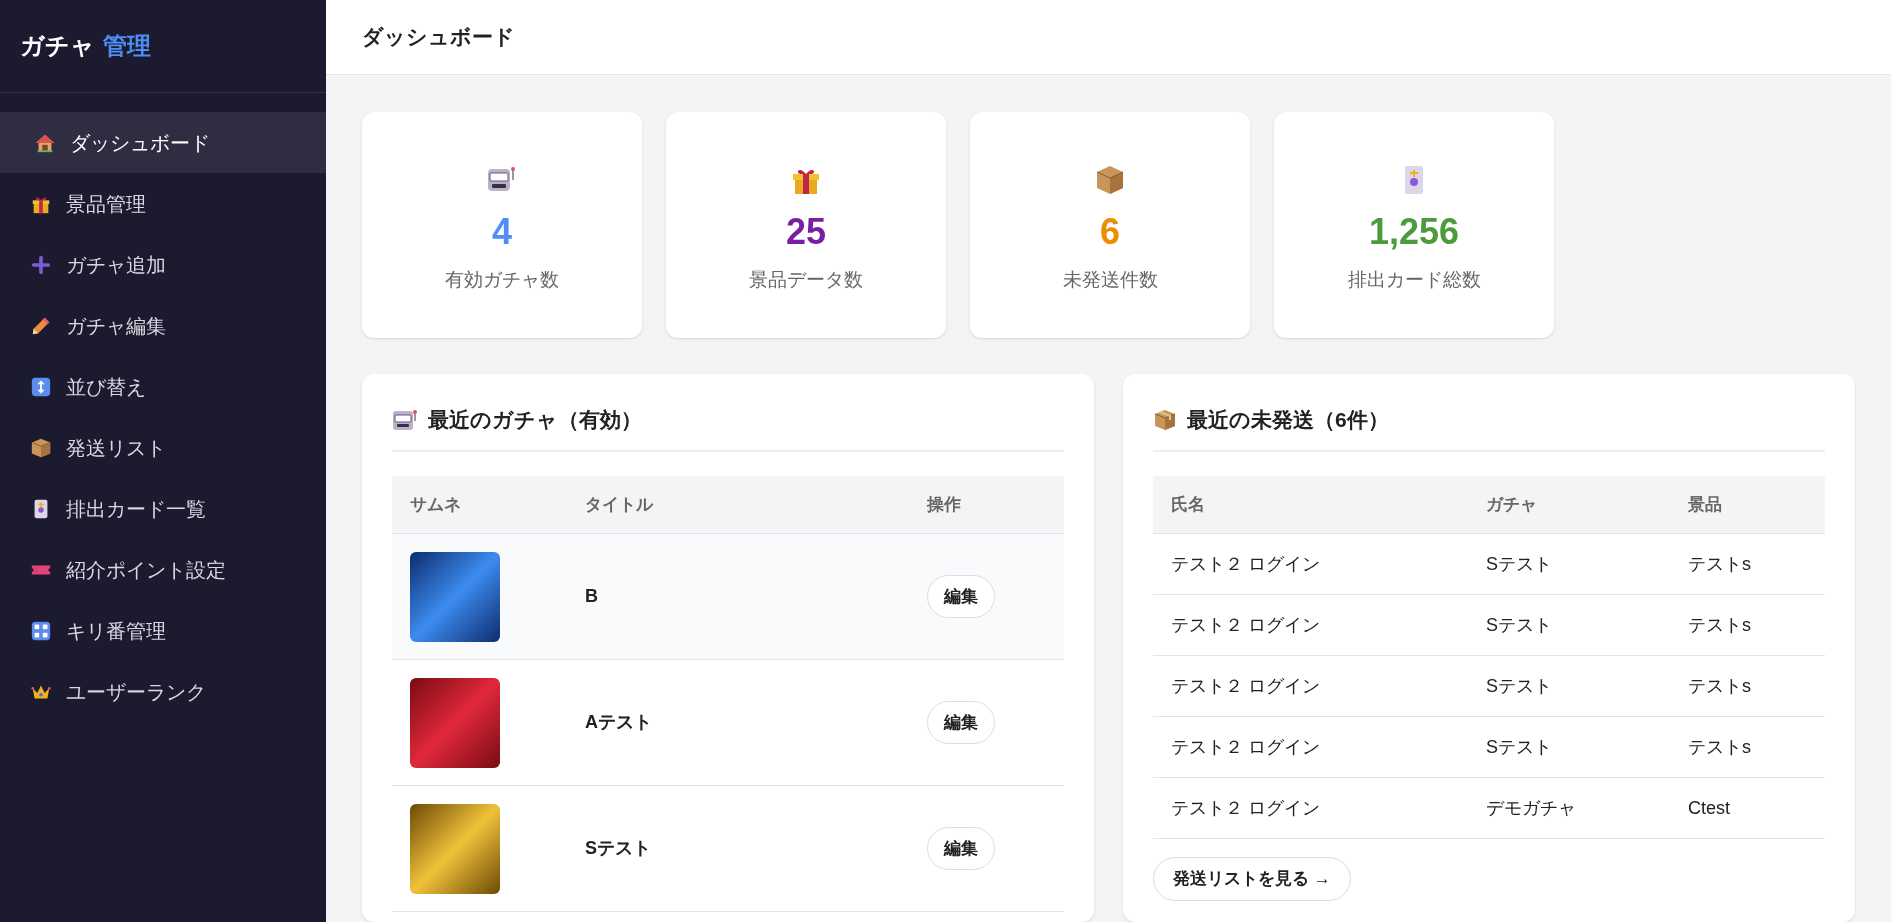  I want to click on stat-label: 景品データ数, so click(806, 280).